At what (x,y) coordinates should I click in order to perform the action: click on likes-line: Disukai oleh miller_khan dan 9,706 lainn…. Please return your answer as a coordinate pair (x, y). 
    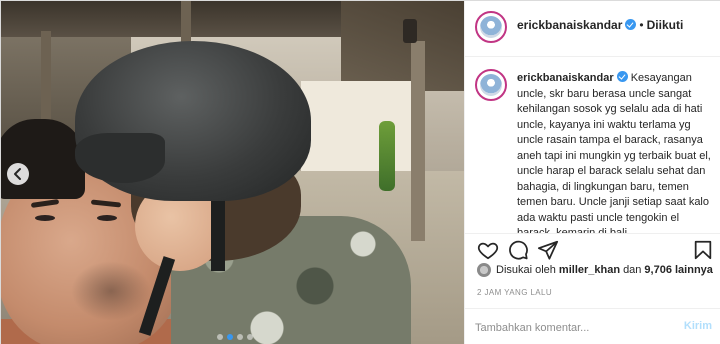
    Looking at the image, I should click on (596, 270).